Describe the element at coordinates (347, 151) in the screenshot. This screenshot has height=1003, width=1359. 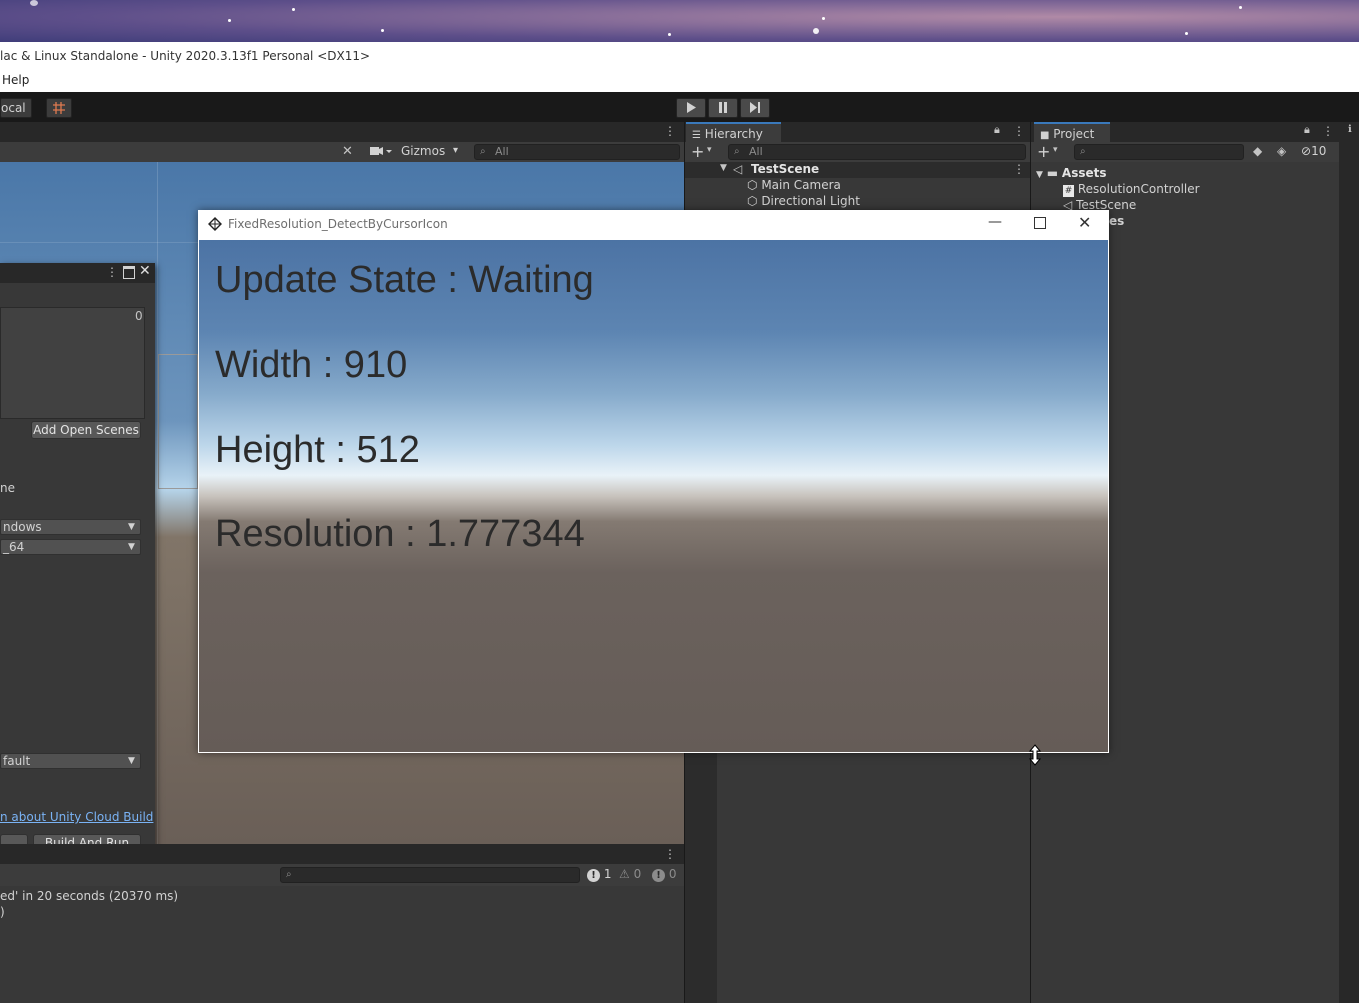
I see `tools-icon: ✕` at that location.